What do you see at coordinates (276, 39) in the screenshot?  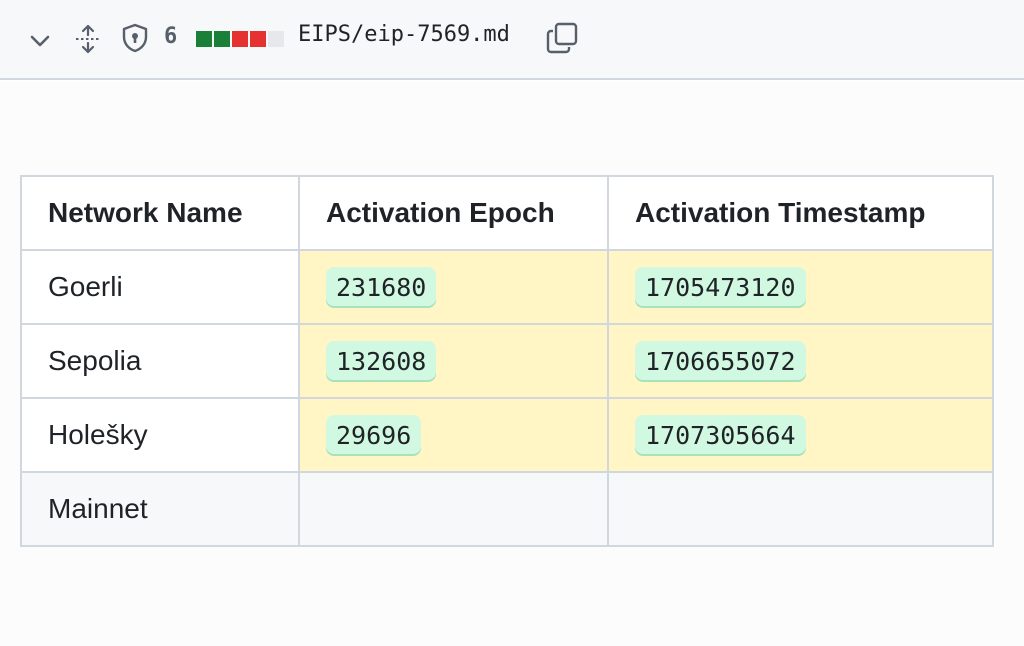 I see `diffstat-square-neutral` at bounding box center [276, 39].